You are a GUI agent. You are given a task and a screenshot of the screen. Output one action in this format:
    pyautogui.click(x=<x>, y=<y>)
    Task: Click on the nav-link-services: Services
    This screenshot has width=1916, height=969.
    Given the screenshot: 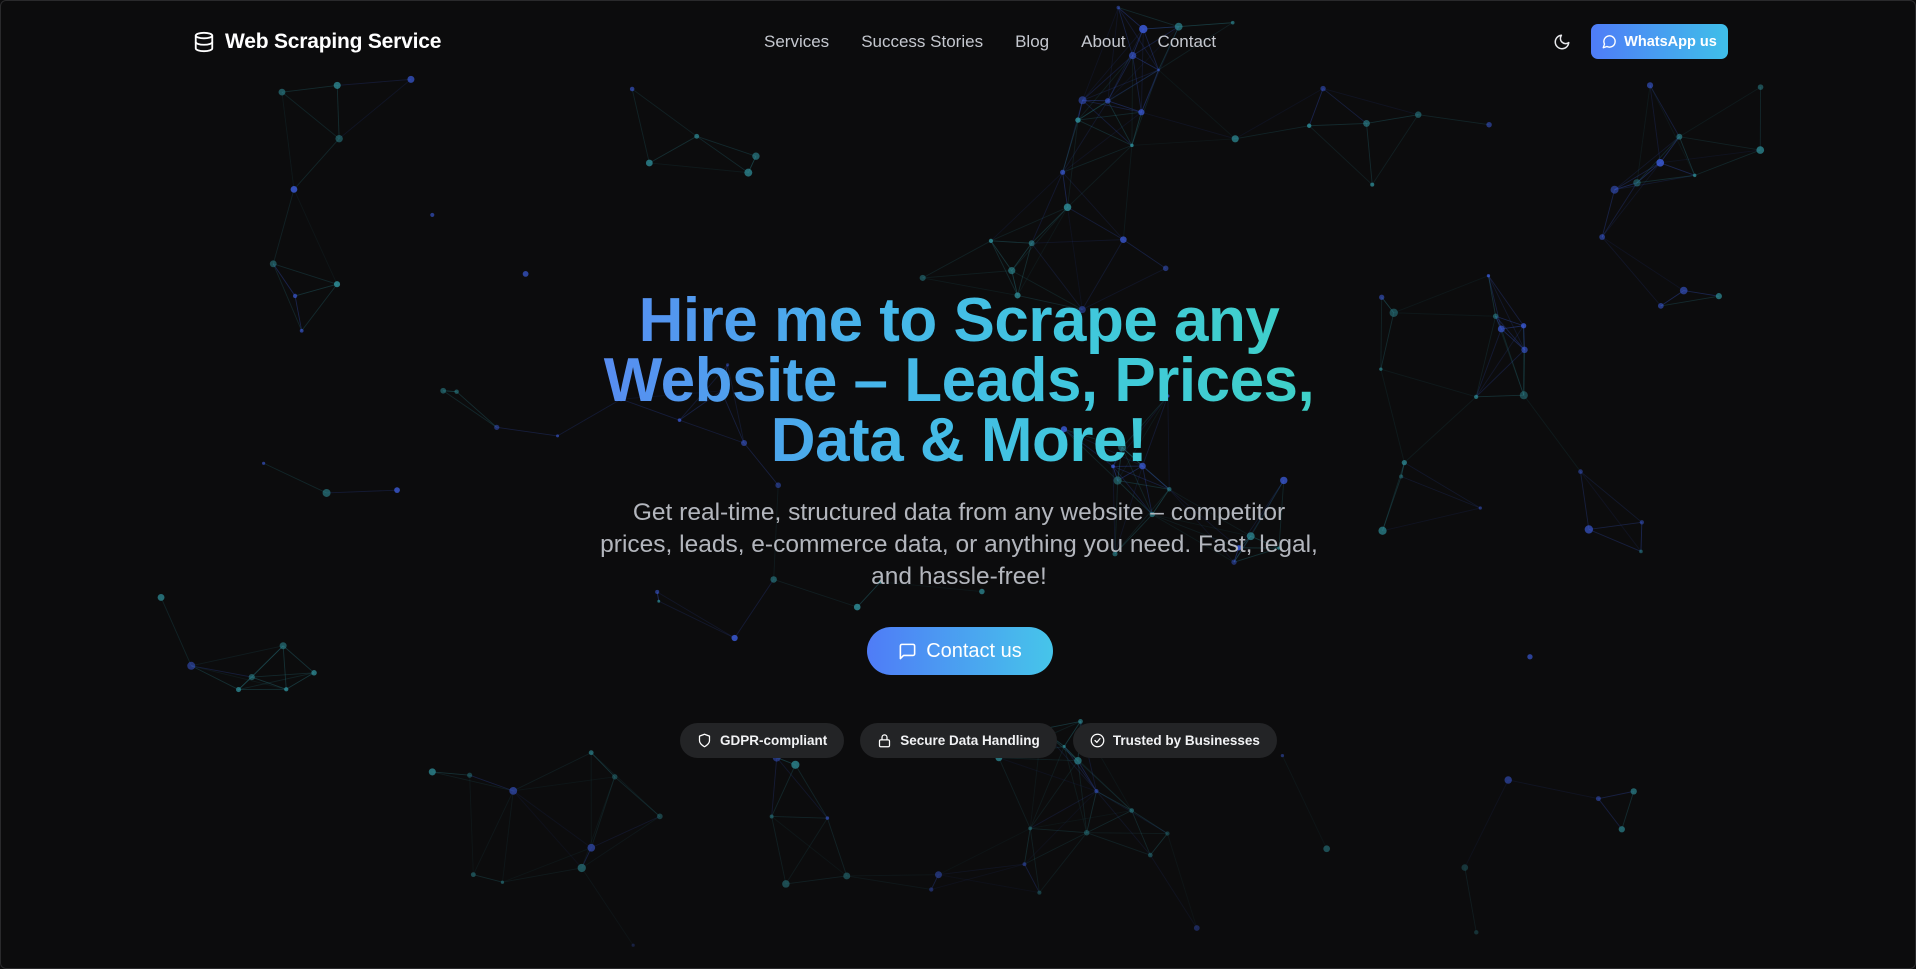 What is the action you would take?
    pyautogui.click(x=796, y=42)
    